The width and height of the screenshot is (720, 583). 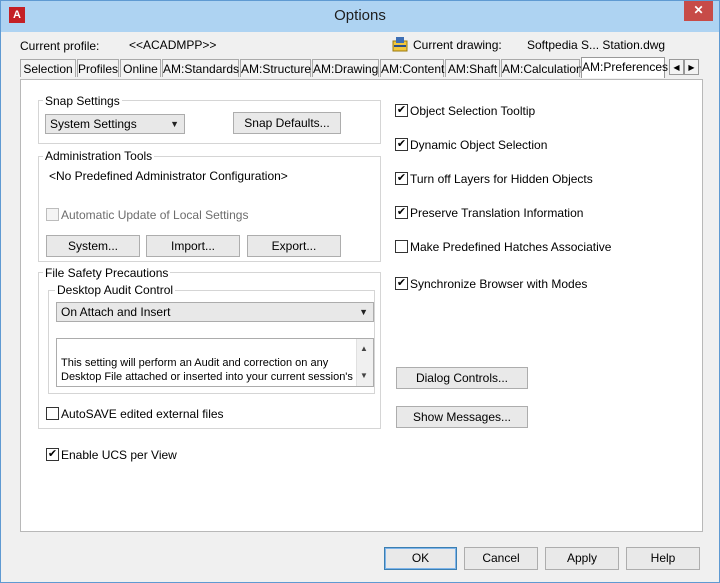 What do you see at coordinates (624, 67) in the screenshot?
I see `tab-am-preferences: AM:Preferences` at bounding box center [624, 67].